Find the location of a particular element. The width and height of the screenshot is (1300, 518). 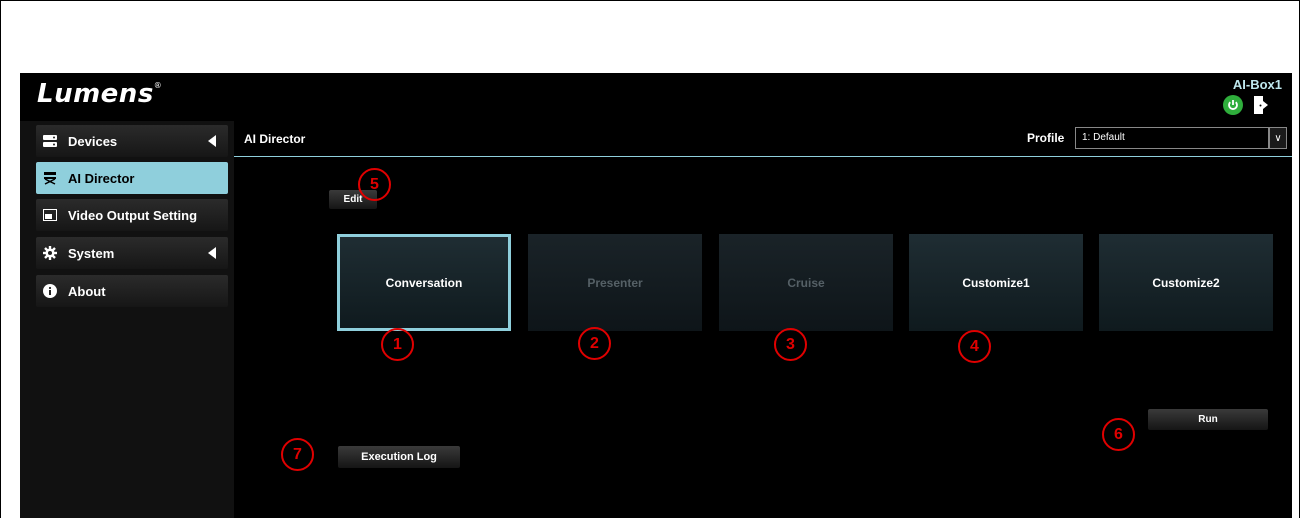

sidebar-item-devices: Devices is located at coordinates (132, 141).